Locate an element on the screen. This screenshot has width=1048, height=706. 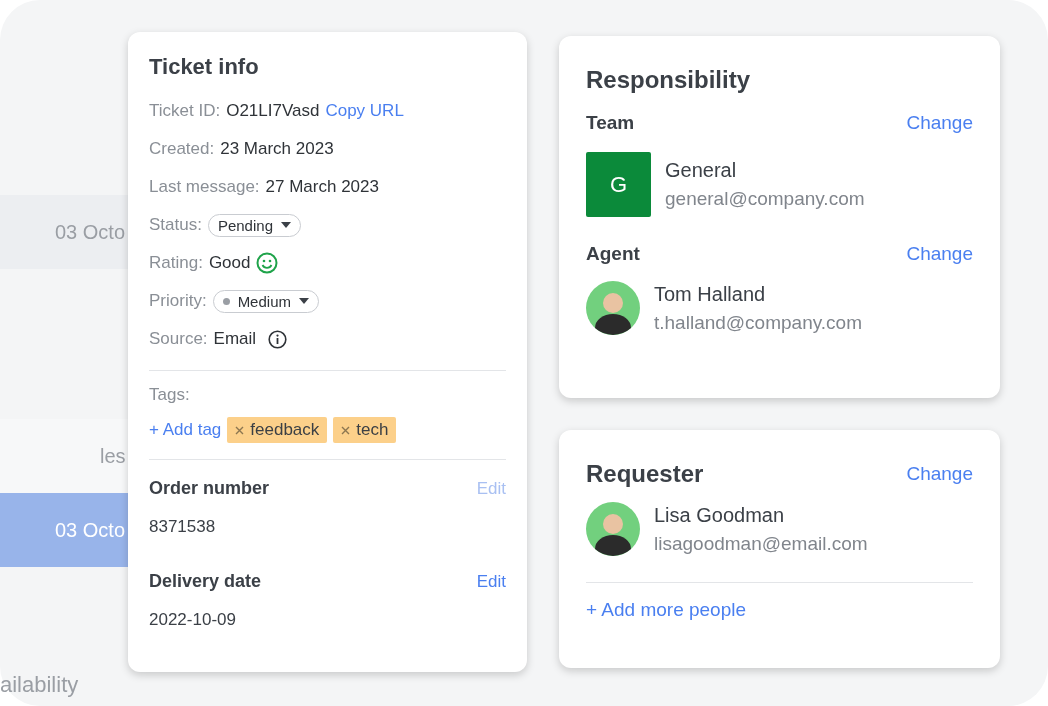
field-label: Ticket ID: is located at coordinates (185, 111).